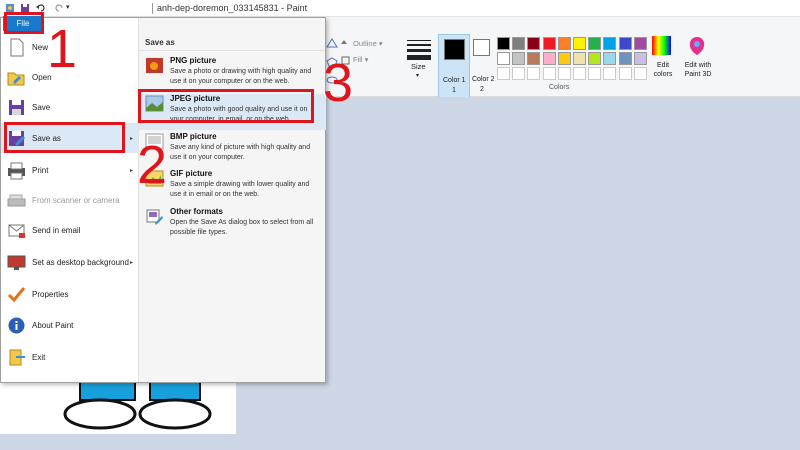 Image resolution: width=800 pixels, height=450 pixels. I want to click on color1-sublabel: 1, so click(454, 90).